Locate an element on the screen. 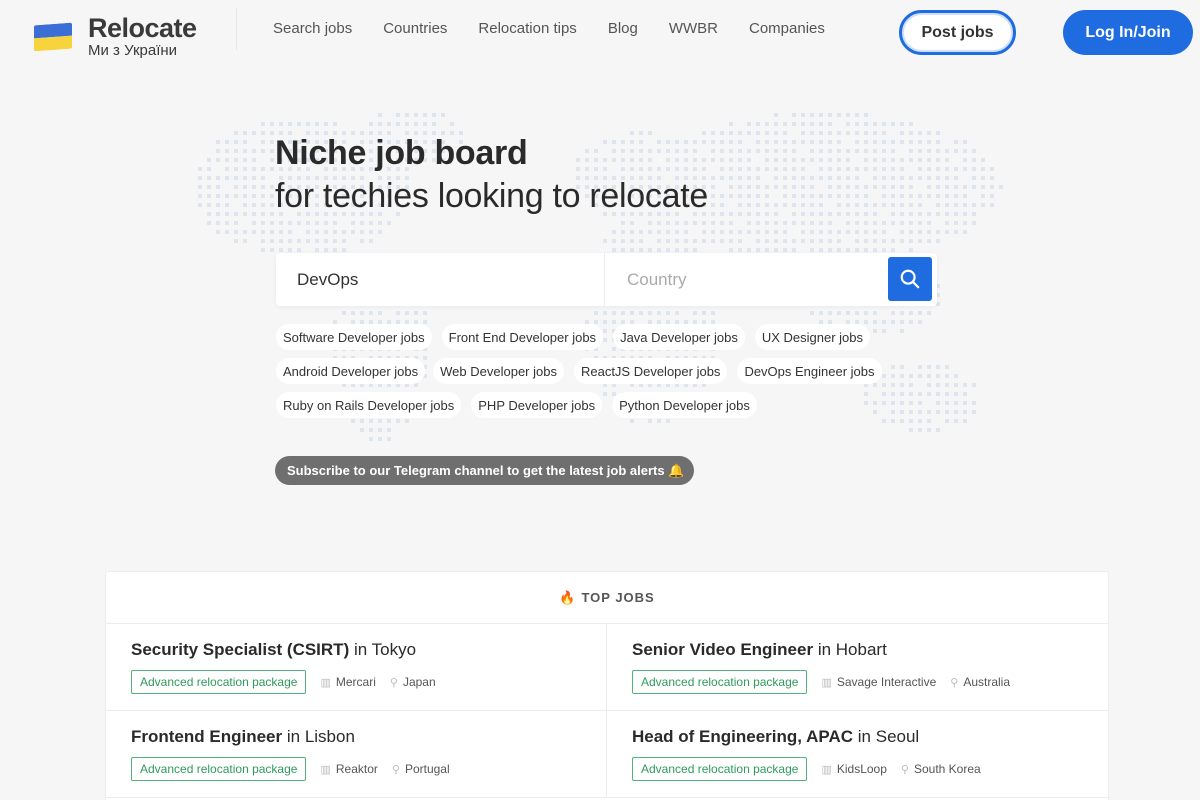  tag-front-end-developer: Front End Developer jobs is located at coordinates (522, 337).